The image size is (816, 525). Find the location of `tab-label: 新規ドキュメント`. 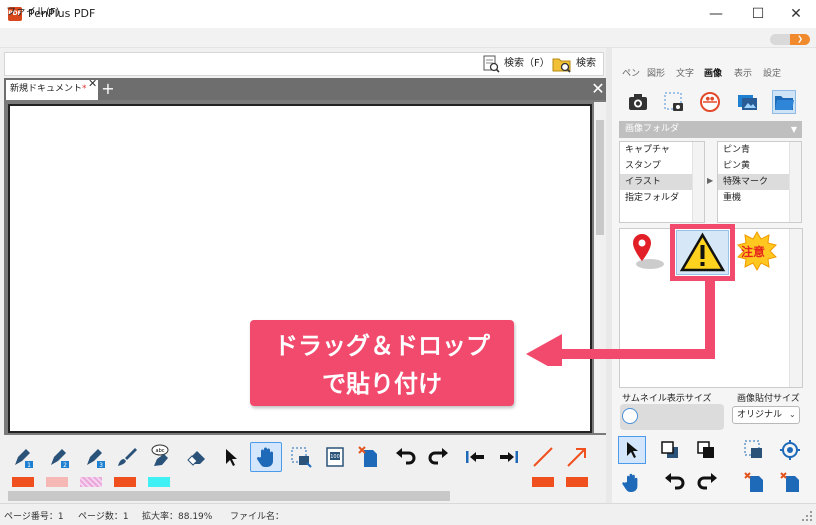

tab-label: 新規ドキュメント is located at coordinates (46, 89).